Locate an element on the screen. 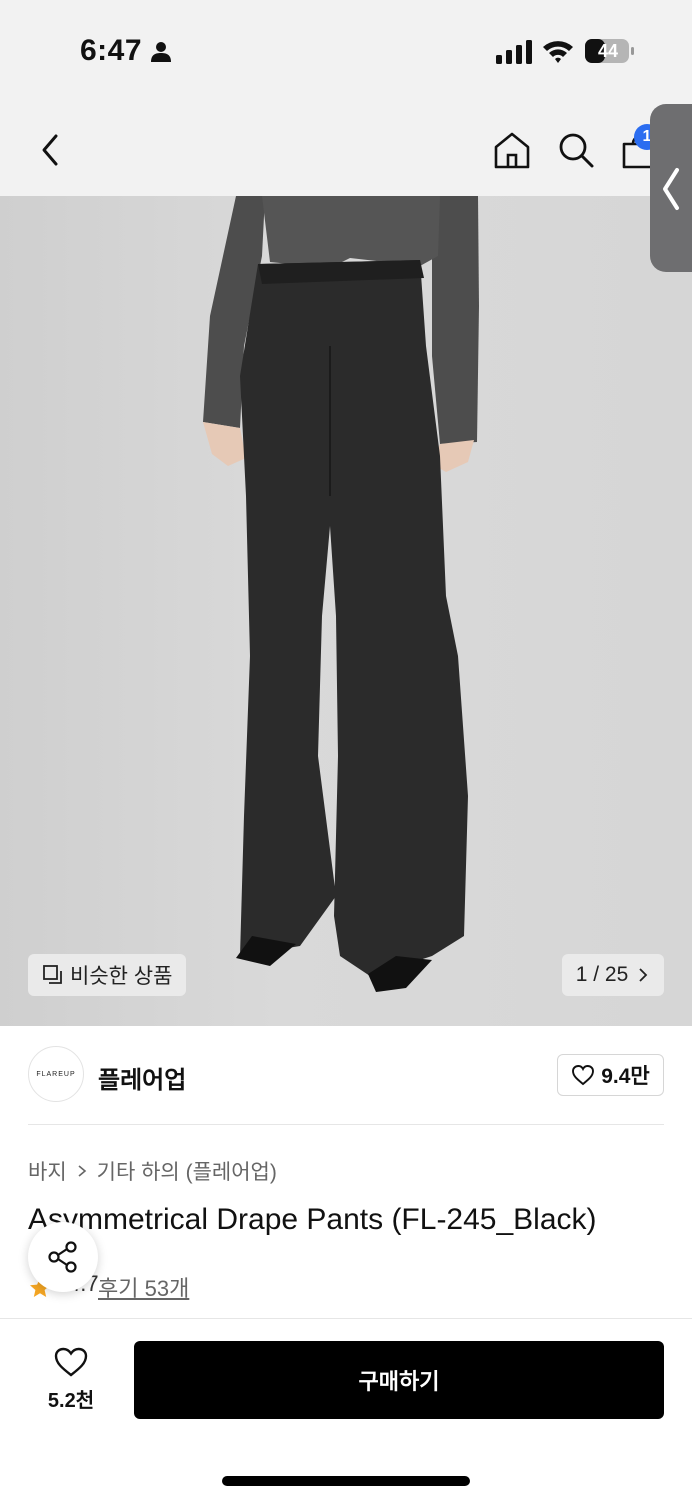  status-bar: 6:47 44 is located at coordinates (346, 50).